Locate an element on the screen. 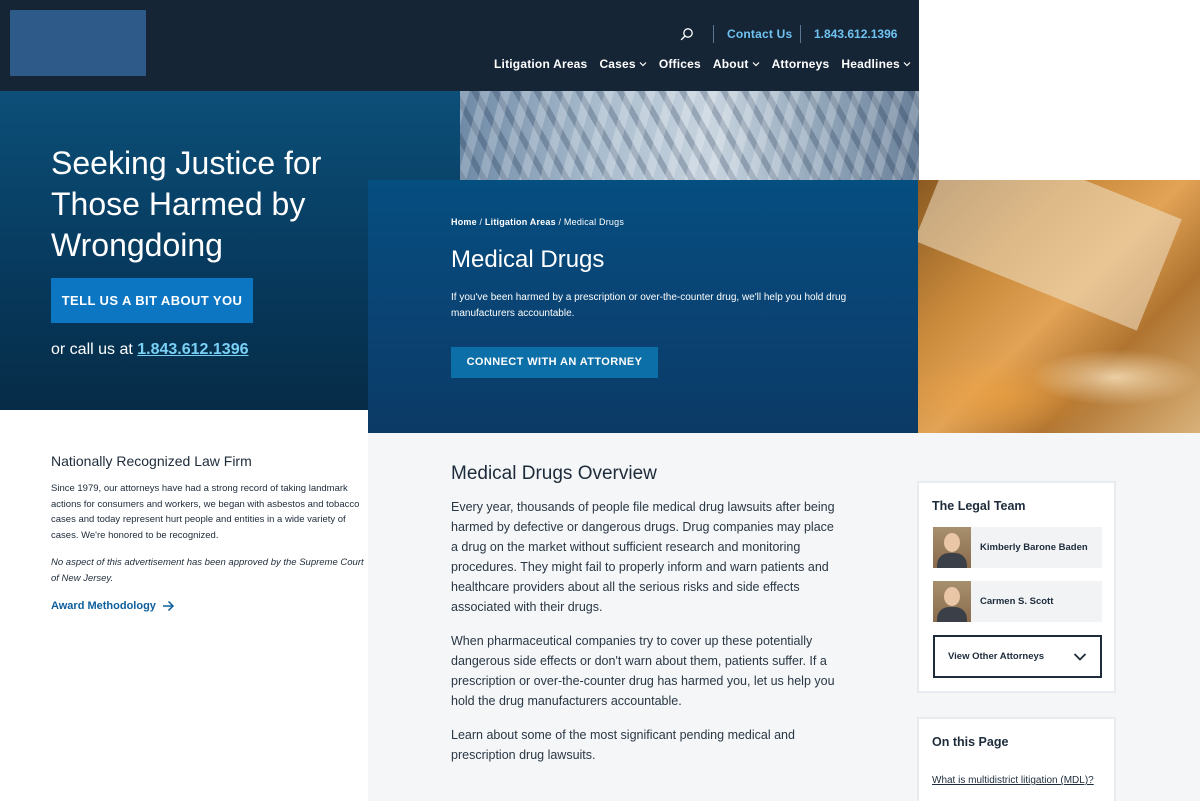 The height and width of the screenshot is (801, 1200). nav-item-label: Litigation Areas is located at coordinates (541, 64).